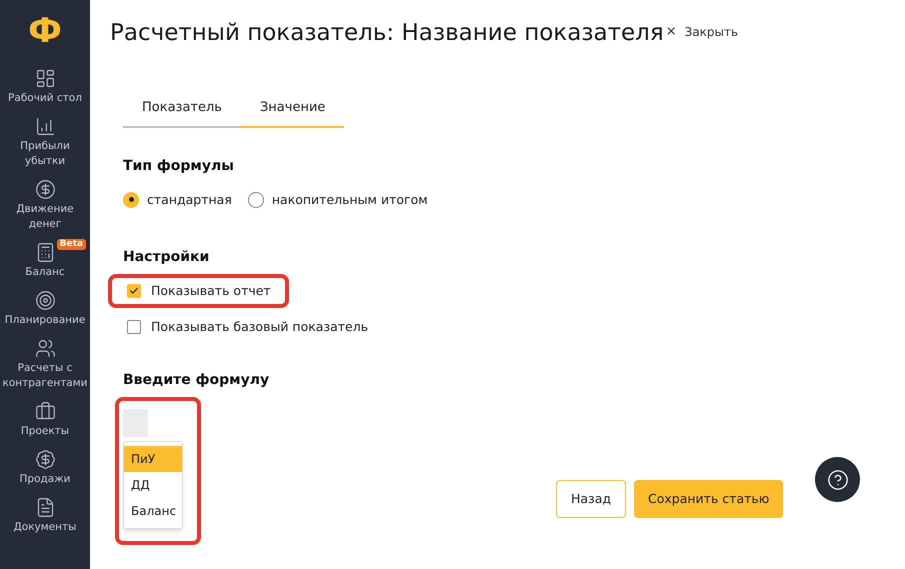 The height and width of the screenshot is (569, 905). What do you see at coordinates (179, 166) in the screenshot?
I see `section-heading: Тип формулы` at bounding box center [179, 166].